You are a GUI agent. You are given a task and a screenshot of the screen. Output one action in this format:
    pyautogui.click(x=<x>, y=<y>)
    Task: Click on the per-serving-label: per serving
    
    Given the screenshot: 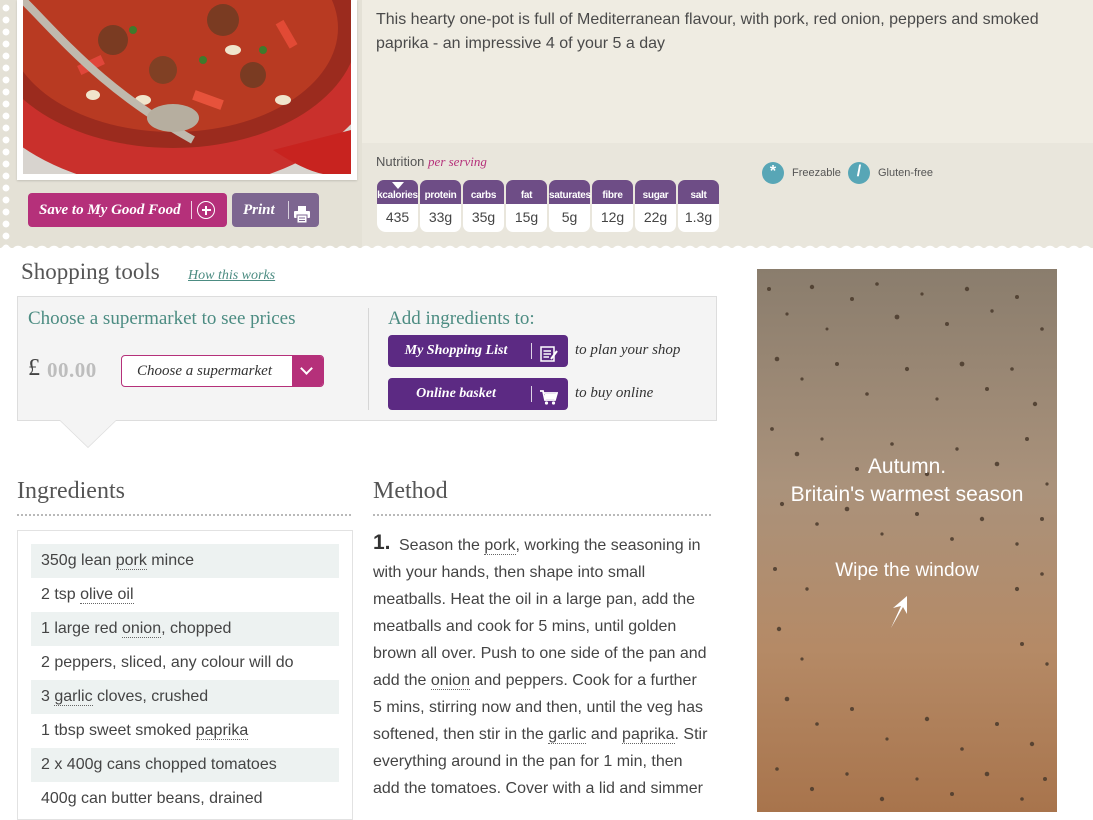 What is the action you would take?
    pyautogui.click(x=457, y=161)
    